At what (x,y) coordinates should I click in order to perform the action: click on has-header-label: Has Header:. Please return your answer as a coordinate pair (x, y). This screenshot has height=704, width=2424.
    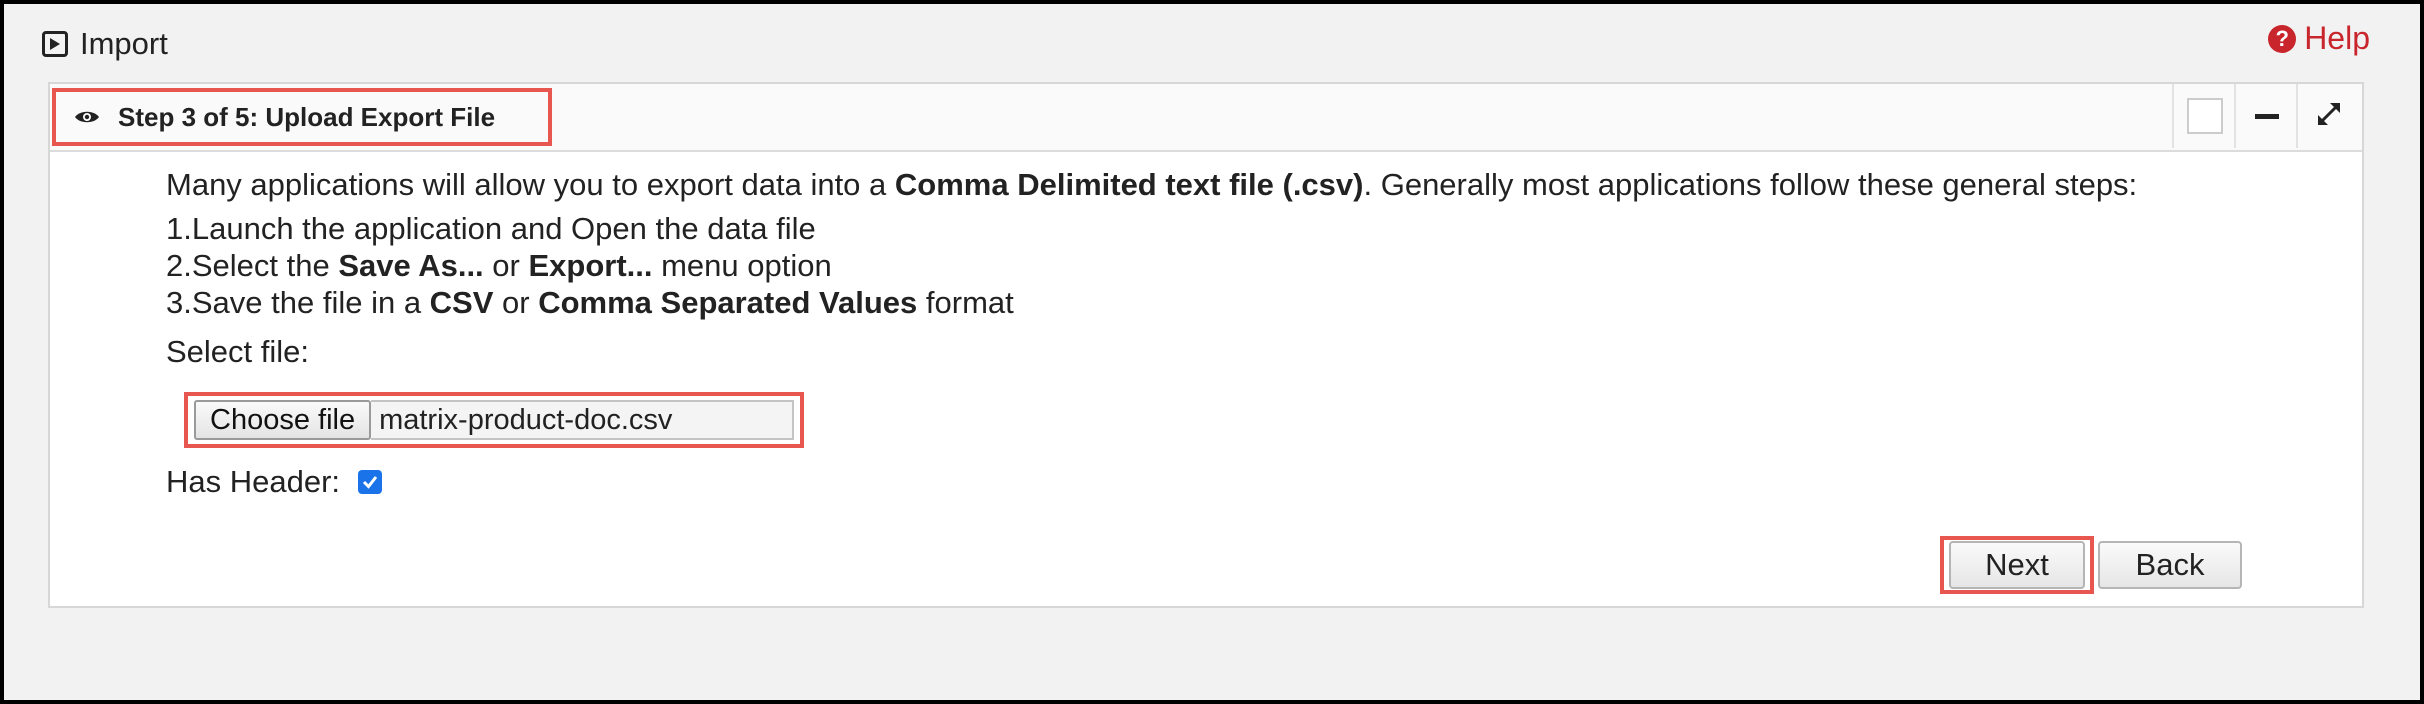
    Looking at the image, I should click on (253, 481).